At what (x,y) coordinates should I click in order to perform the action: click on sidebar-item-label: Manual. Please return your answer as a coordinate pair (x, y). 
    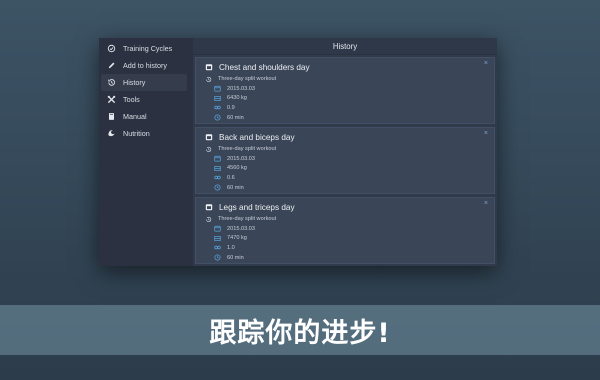
    Looking at the image, I should click on (135, 116).